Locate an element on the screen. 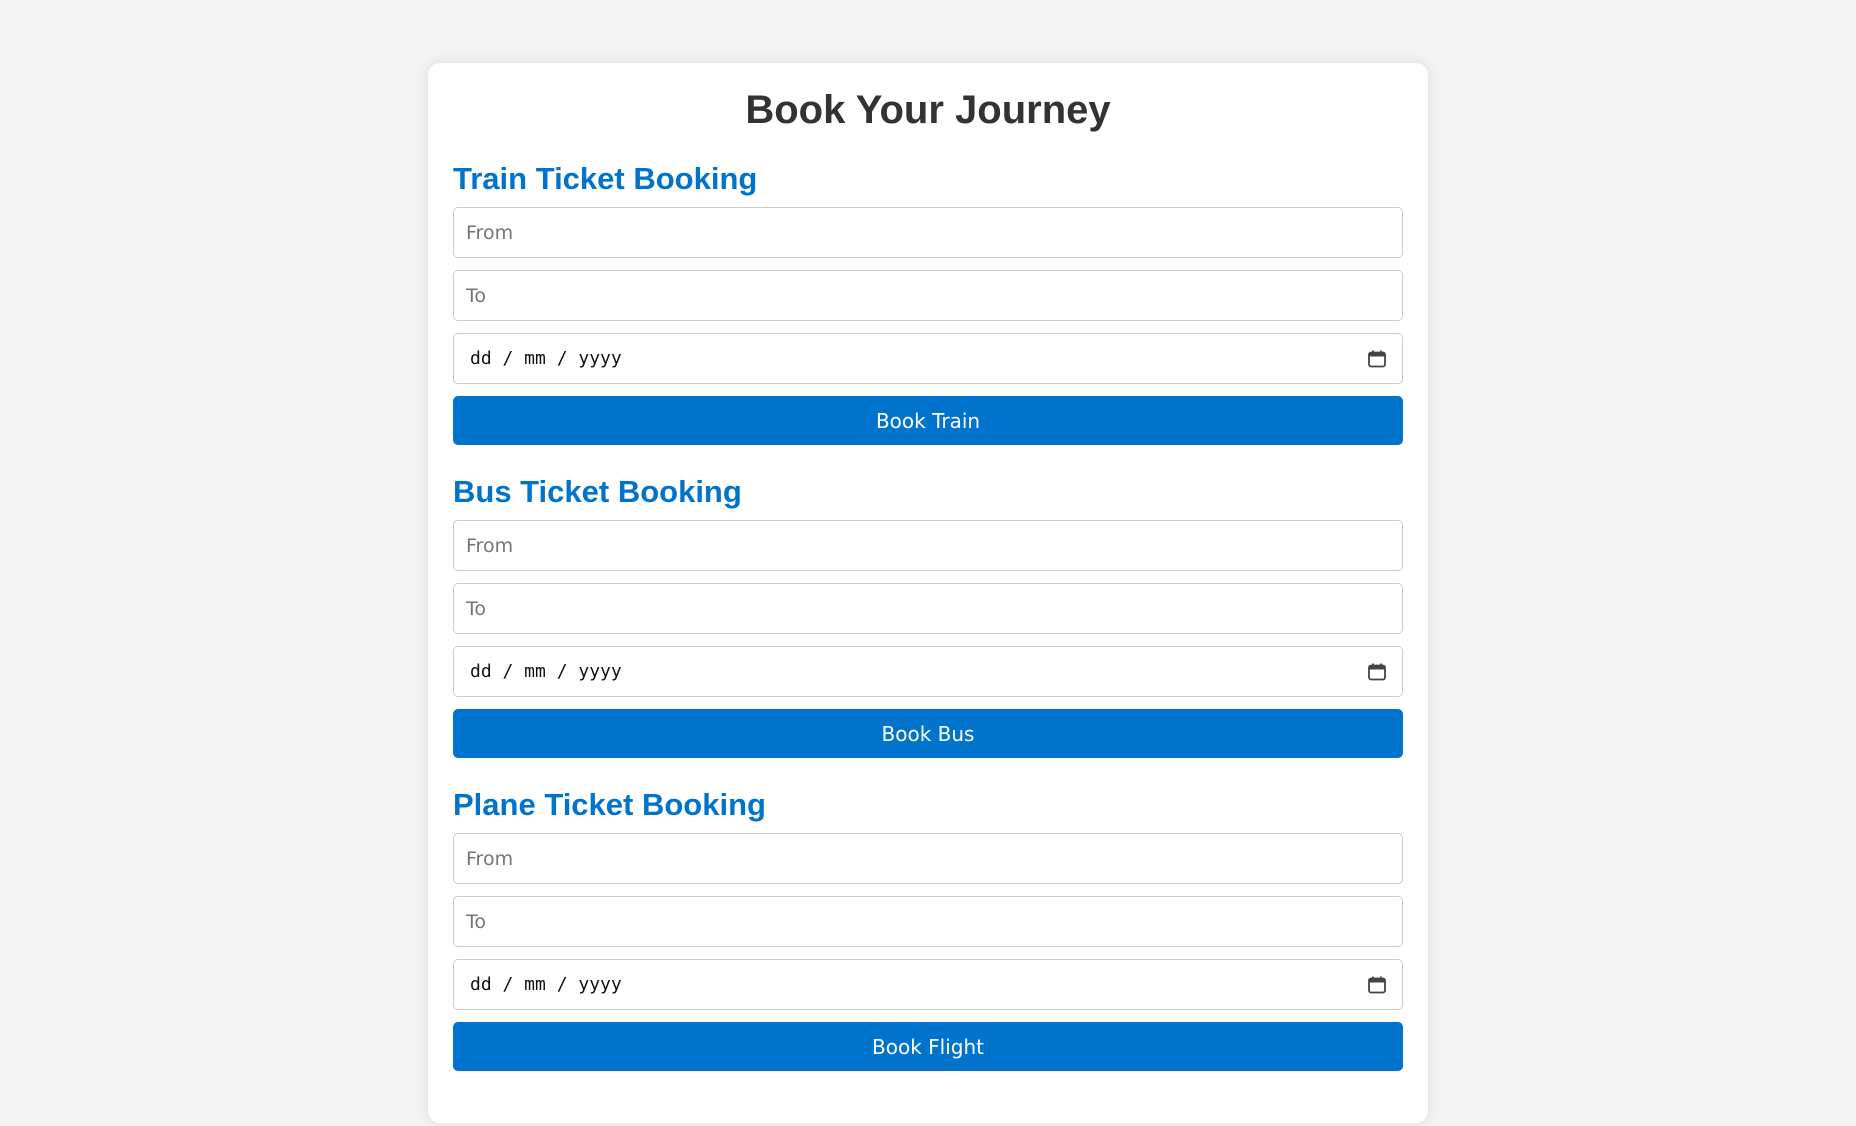 This screenshot has width=1856, height=1126. book-bus-button: Book Bus is located at coordinates (928, 733).